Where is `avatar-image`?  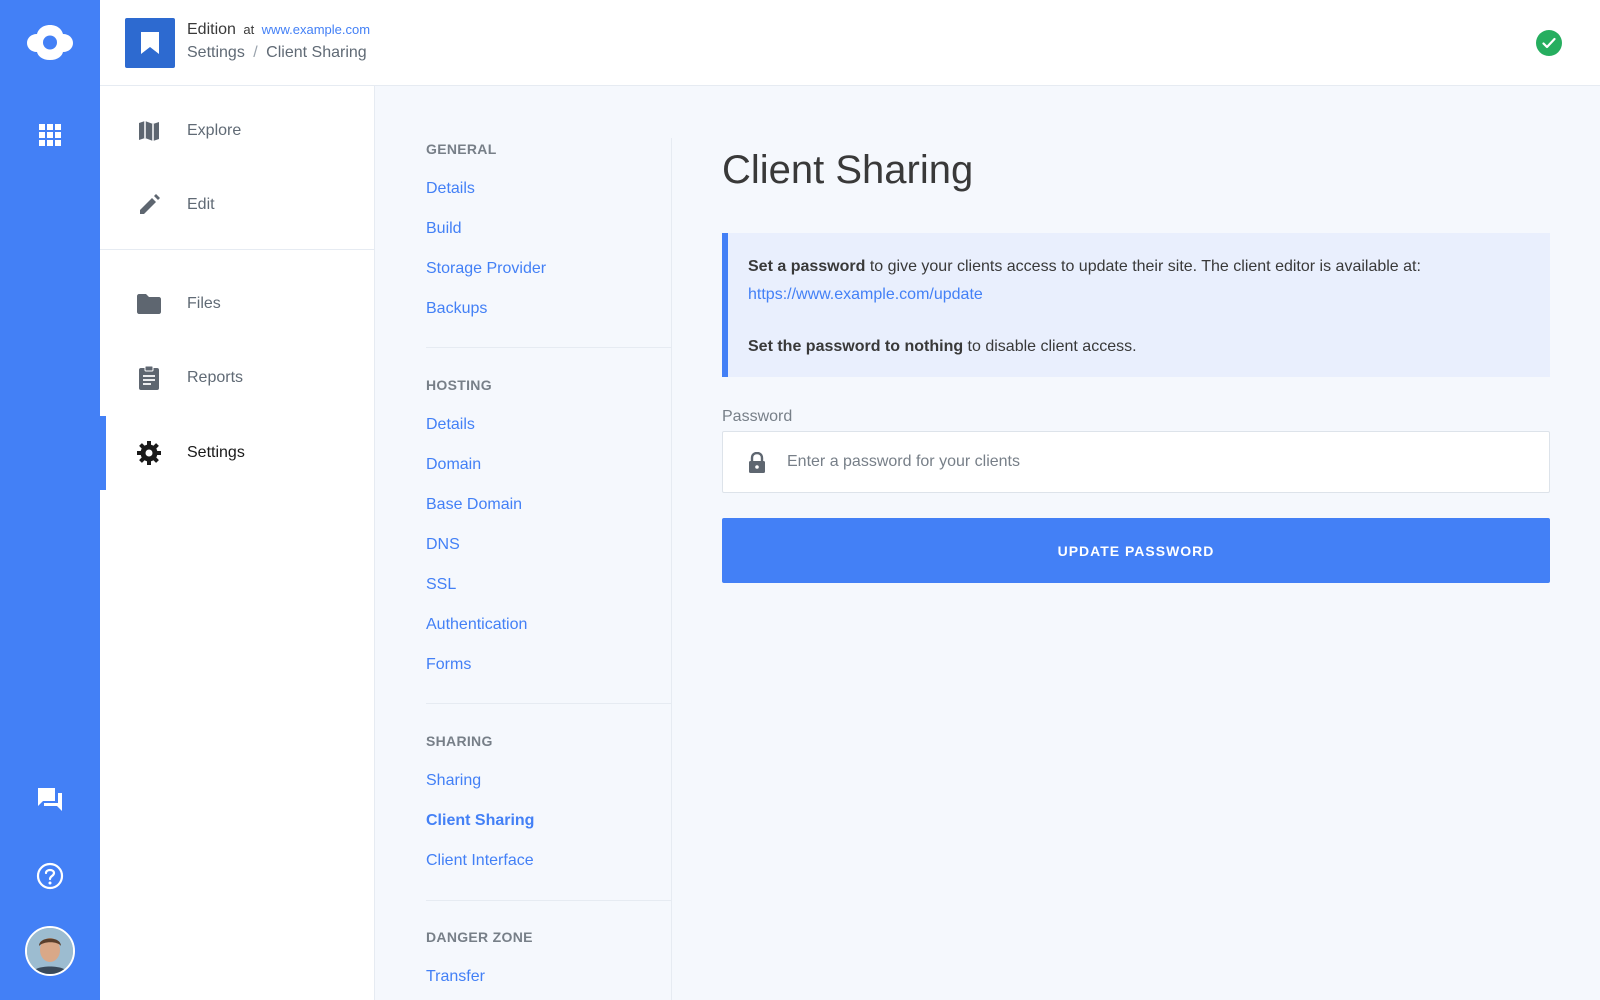 avatar-image is located at coordinates (50, 951).